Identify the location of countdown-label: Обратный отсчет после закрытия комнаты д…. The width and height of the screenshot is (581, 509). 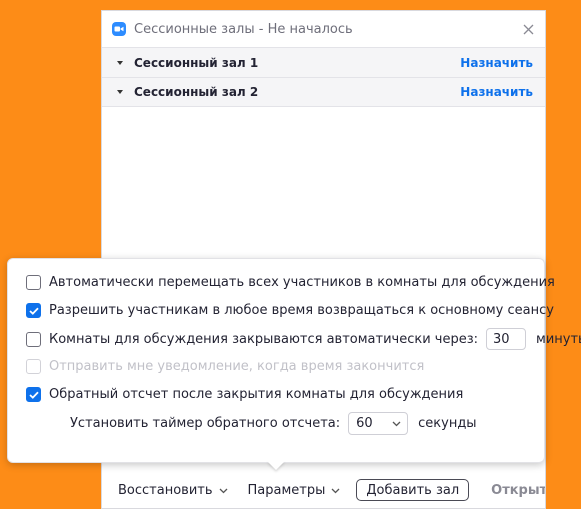
(256, 394).